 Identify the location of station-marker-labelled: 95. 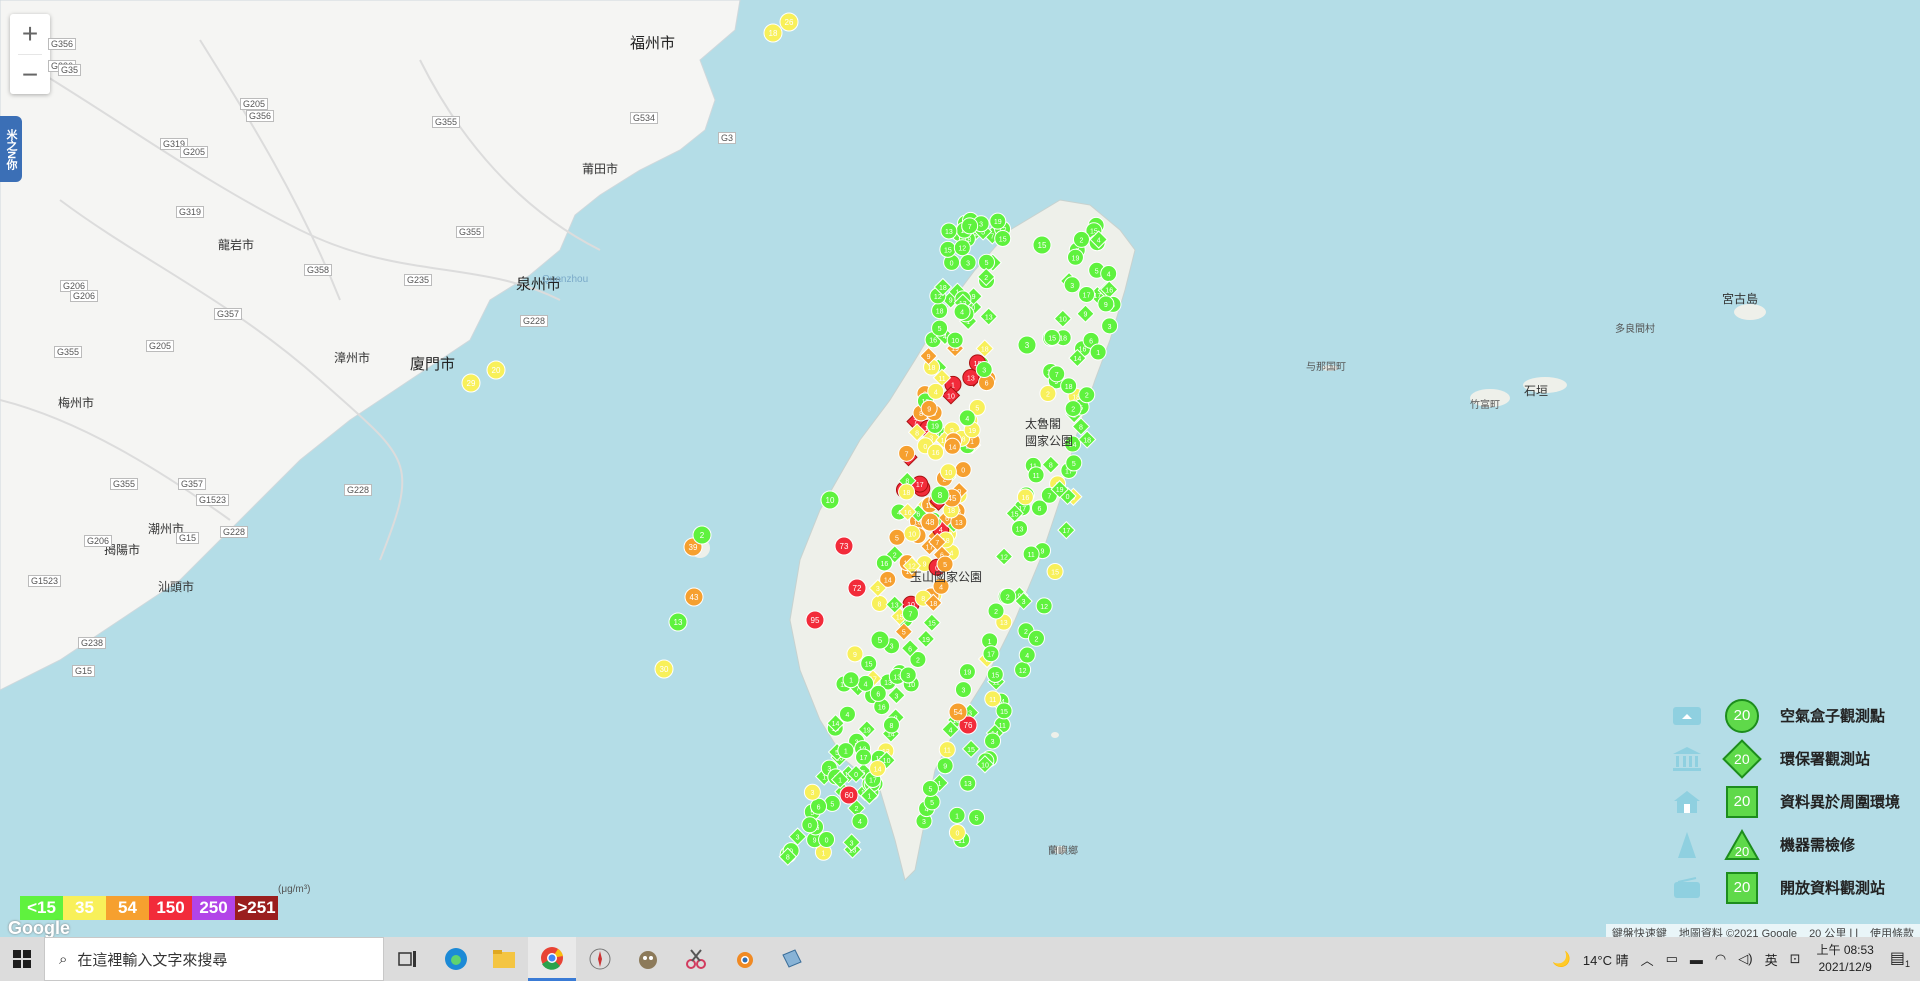
(815, 620).